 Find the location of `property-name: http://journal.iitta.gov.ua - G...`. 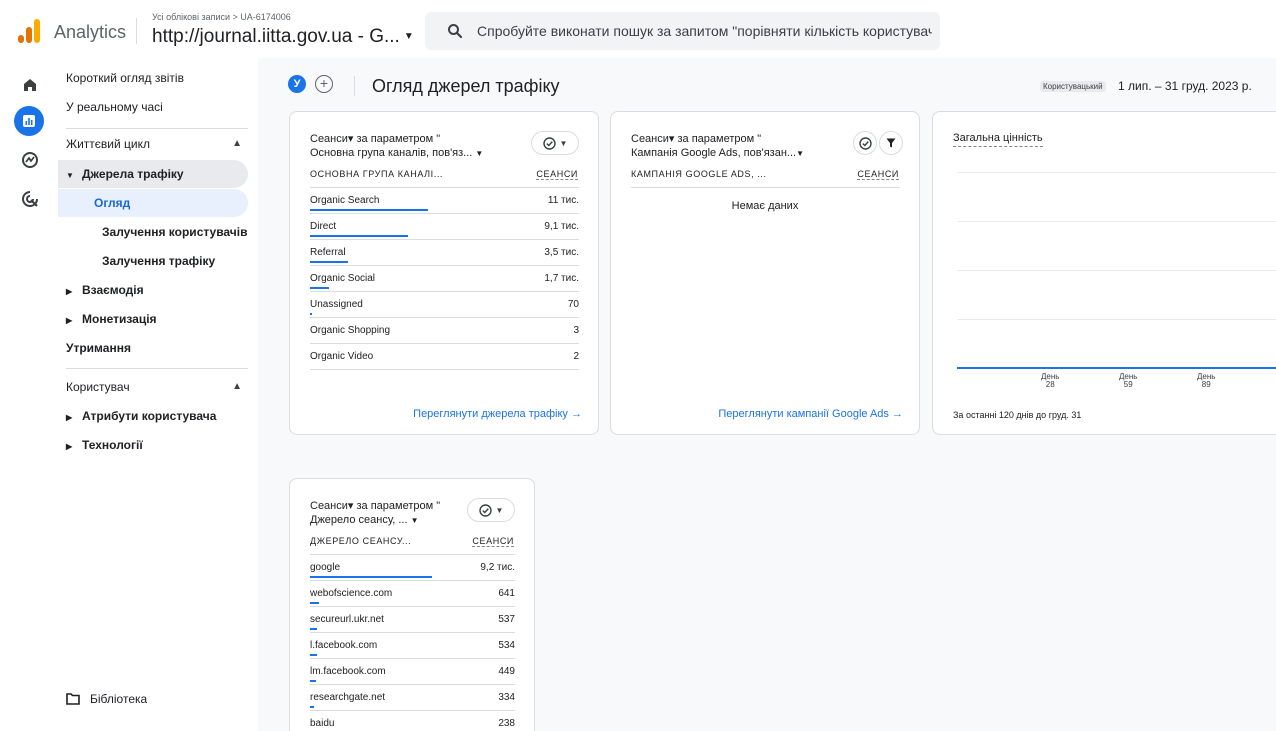

property-name: http://journal.iitta.gov.ua - G... is located at coordinates (276, 36).